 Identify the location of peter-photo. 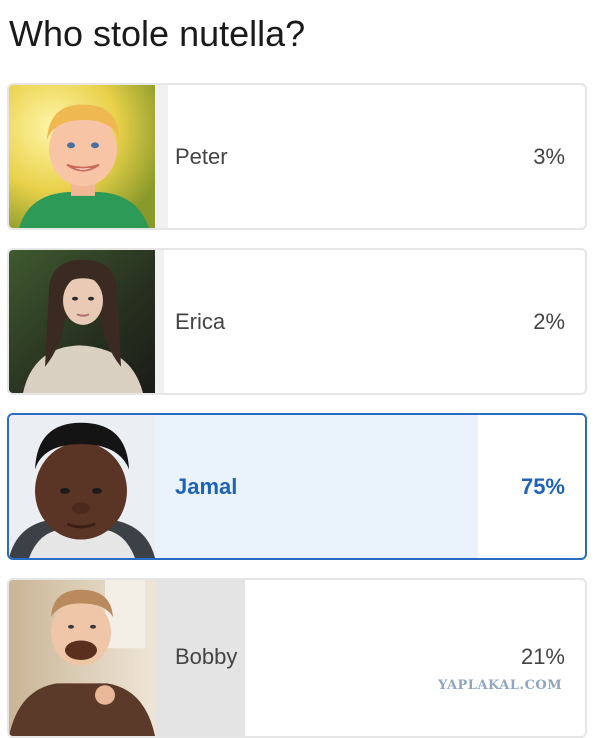
(82, 156).